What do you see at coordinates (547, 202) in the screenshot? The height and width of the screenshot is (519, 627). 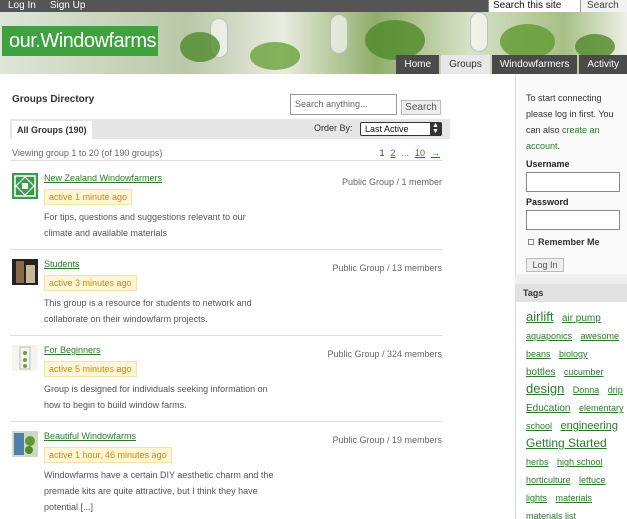 I see `password-label: Password` at bounding box center [547, 202].